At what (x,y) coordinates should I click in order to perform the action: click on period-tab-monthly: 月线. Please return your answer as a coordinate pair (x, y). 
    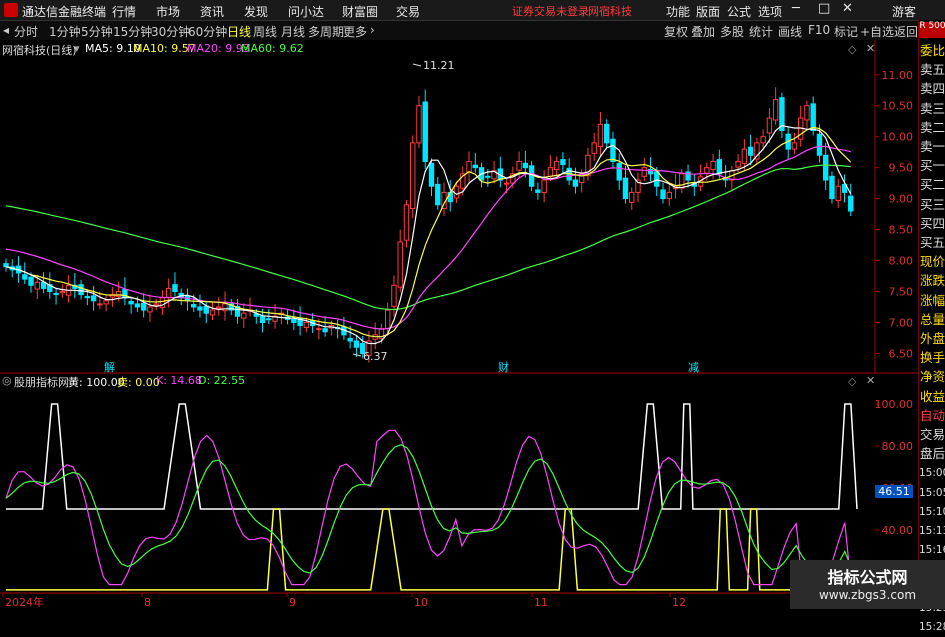
    Looking at the image, I should click on (293, 31).